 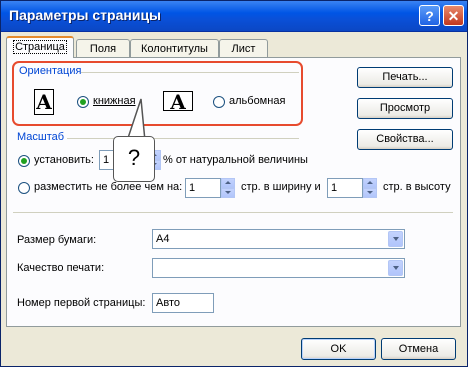 I want to click on tab-page: Страница, so click(x=40, y=47).